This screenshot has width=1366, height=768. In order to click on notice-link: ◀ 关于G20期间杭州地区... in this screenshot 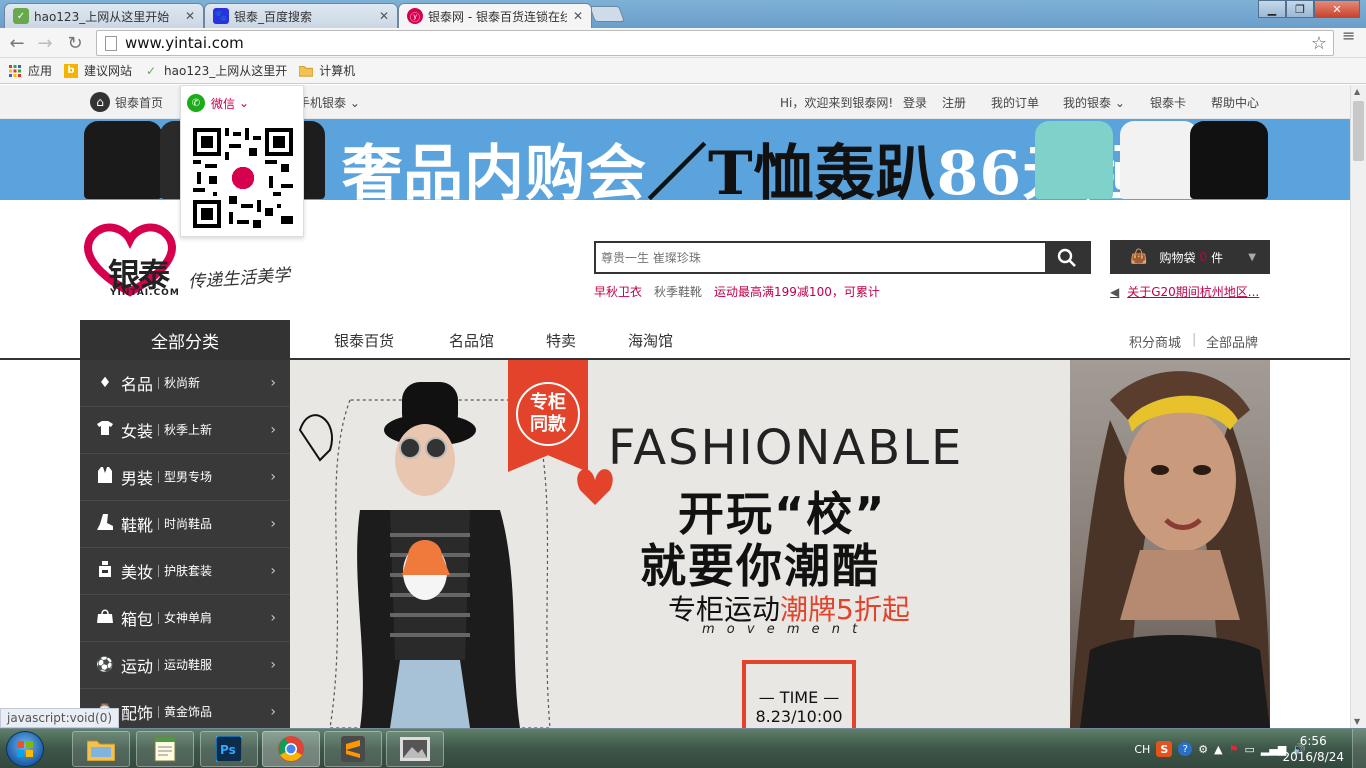, I will do `click(1184, 291)`.